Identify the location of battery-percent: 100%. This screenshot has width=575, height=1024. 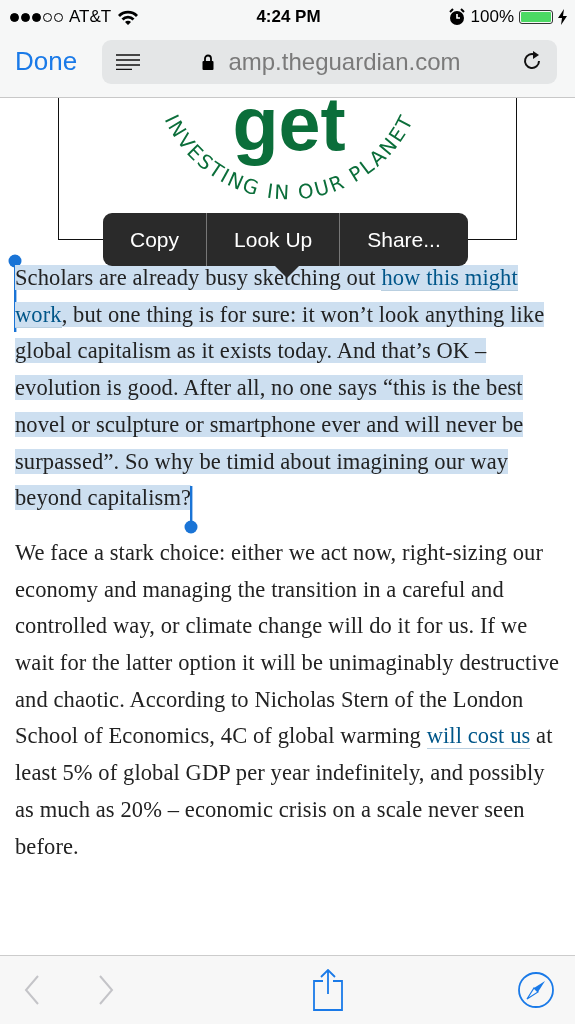
(492, 17).